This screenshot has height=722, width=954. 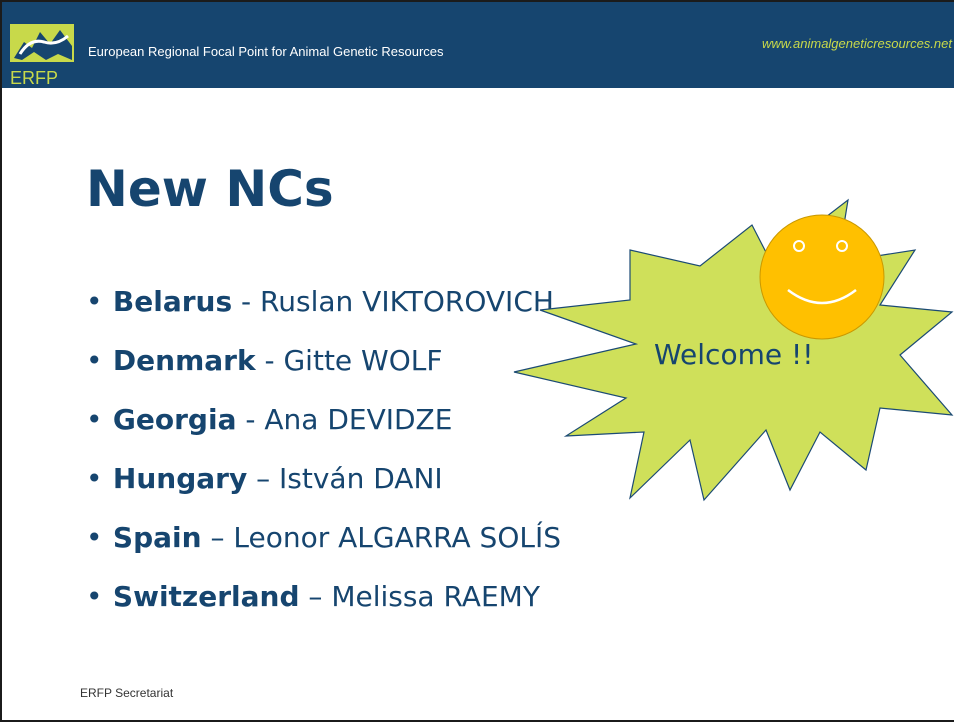 I want to click on country-name: Georgia, so click(x=174, y=419).